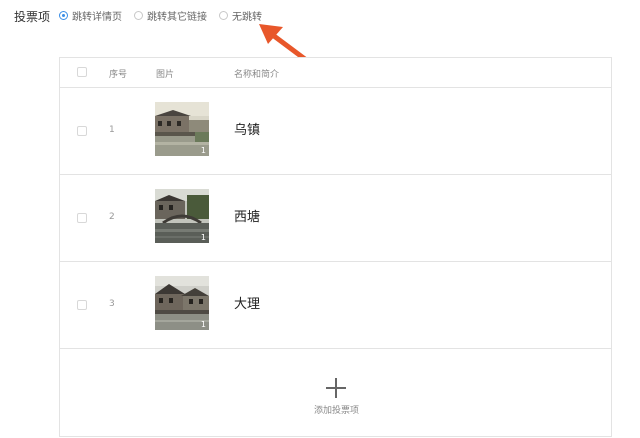  I want to click on radio-jump-other-link: 跳转其它链接, so click(170, 15).